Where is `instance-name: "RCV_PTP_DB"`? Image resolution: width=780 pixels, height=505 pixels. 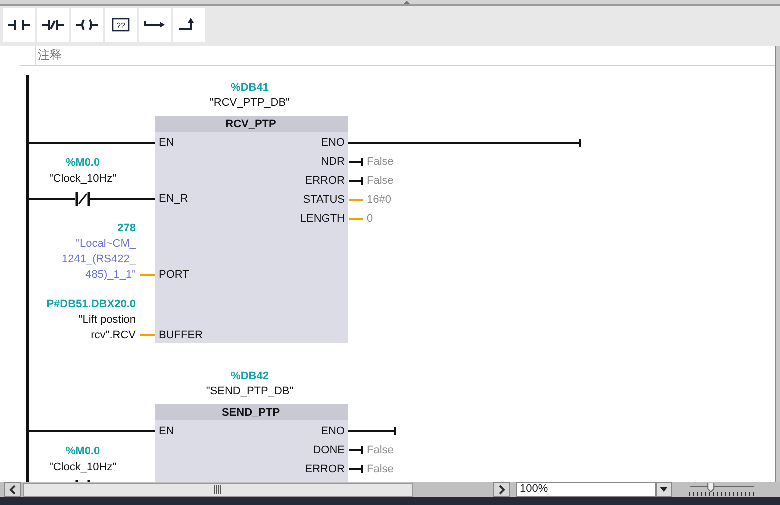
instance-name: "RCV_PTP_DB" is located at coordinates (250, 102).